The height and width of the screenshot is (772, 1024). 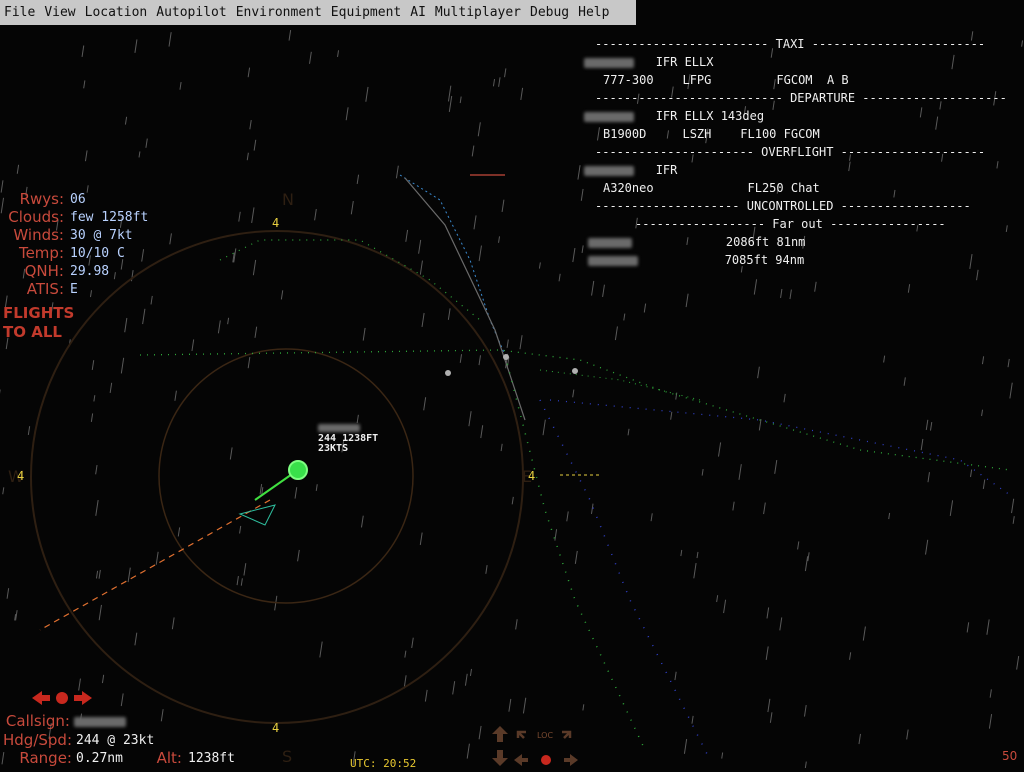 I want to click on weather-value-clouds: few 1258ft, so click(x=109, y=217).